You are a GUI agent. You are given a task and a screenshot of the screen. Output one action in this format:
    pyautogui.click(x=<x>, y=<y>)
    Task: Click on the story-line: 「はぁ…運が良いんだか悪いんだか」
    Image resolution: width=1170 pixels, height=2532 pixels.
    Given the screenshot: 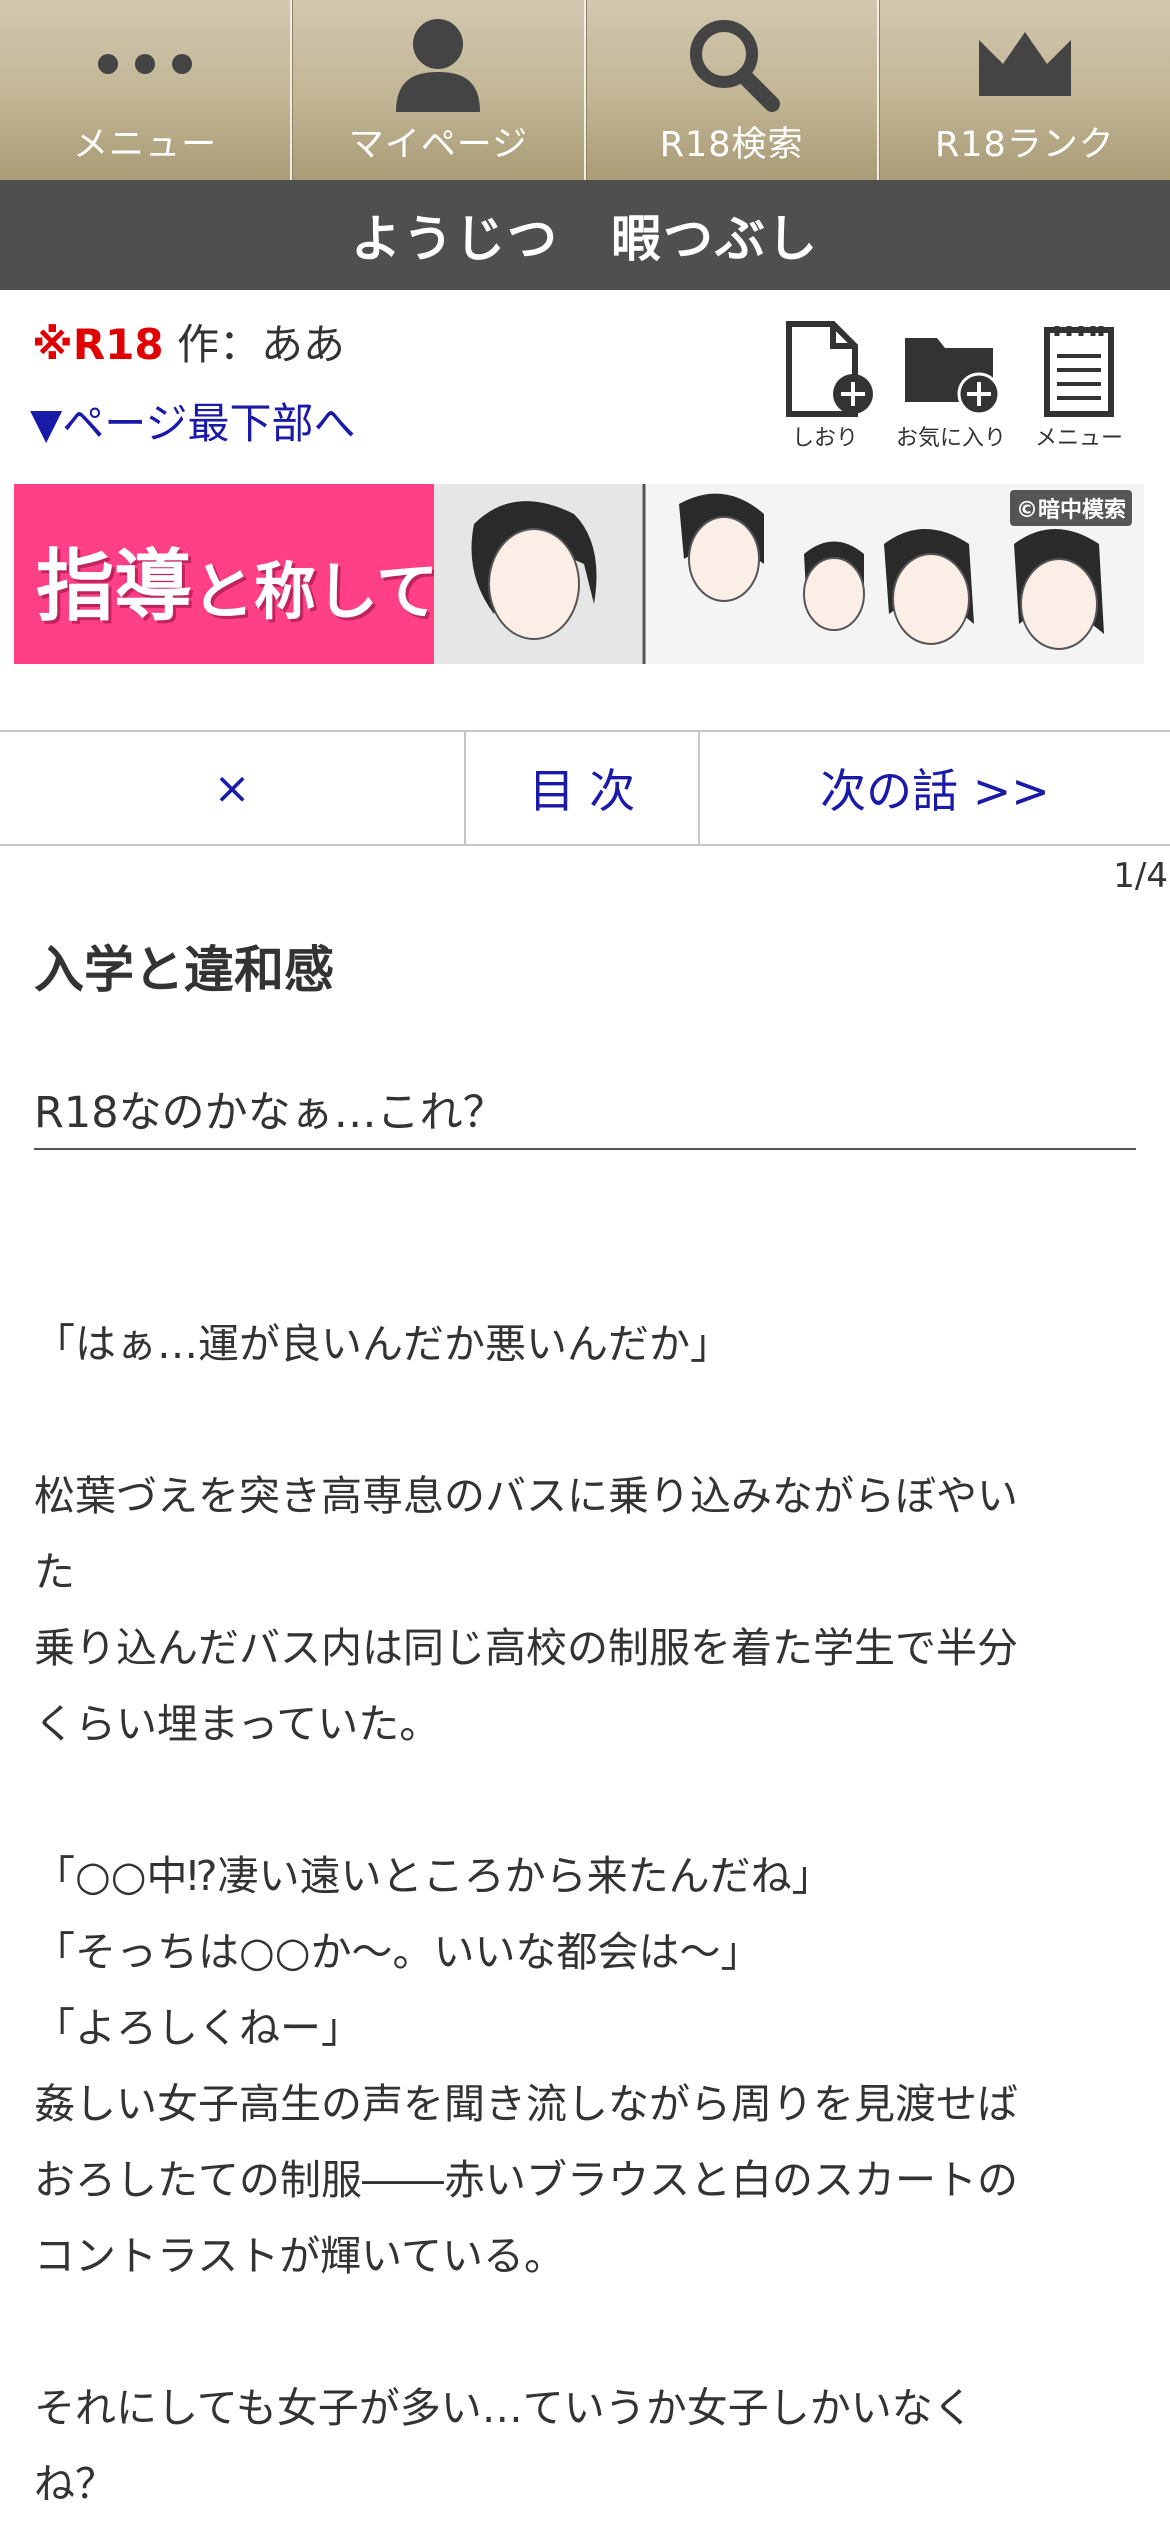 What is the action you would take?
    pyautogui.click(x=382, y=1344)
    